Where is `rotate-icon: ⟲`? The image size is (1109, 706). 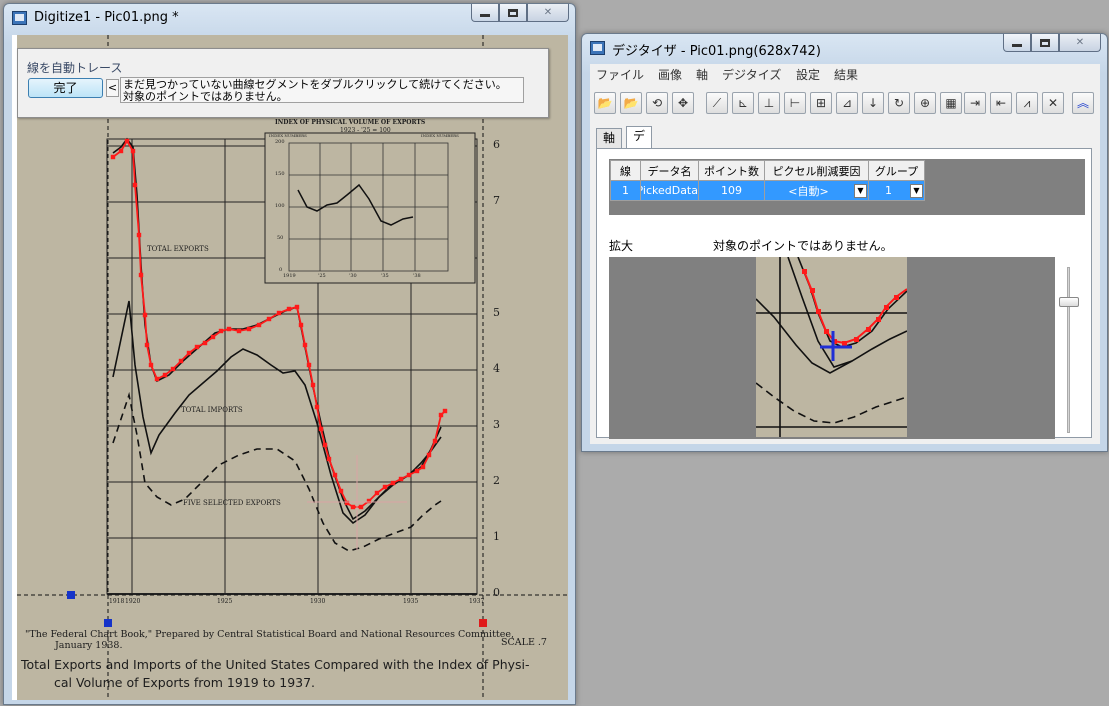 rotate-icon: ⟲ is located at coordinates (657, 103).